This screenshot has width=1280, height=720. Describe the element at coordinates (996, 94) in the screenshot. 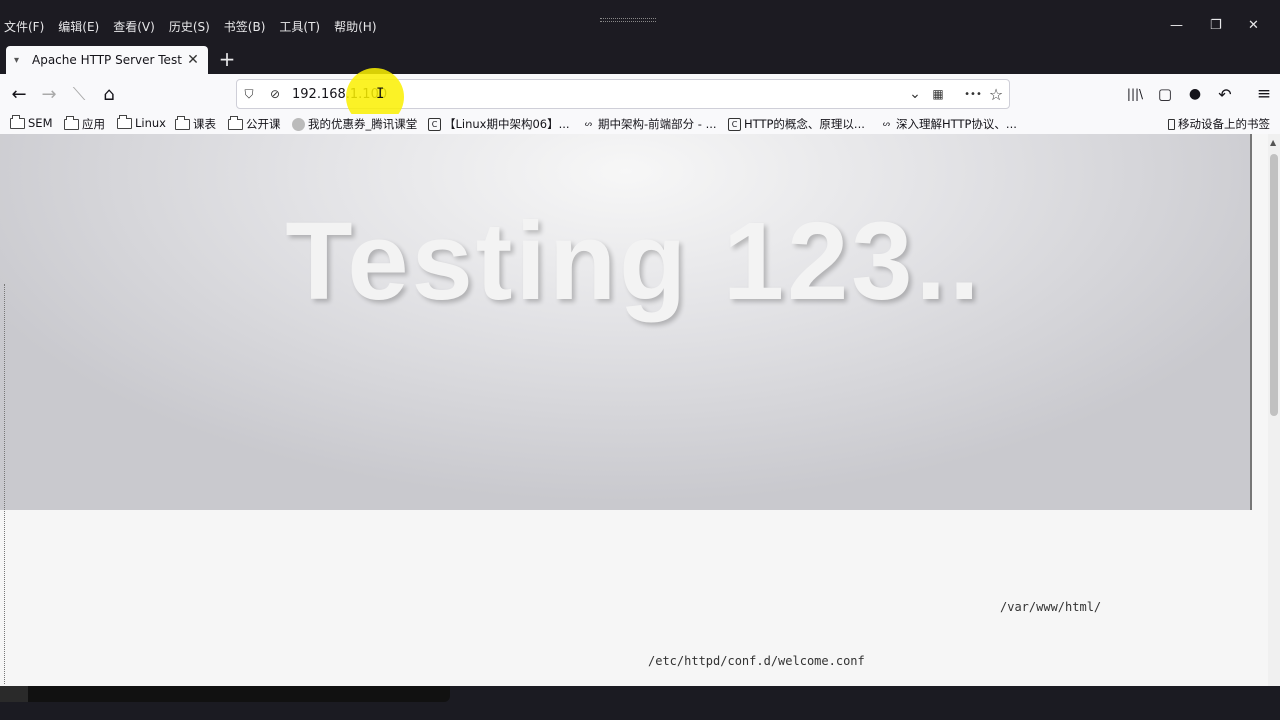

I see `bookmark-star-icon: ☆` at that location.